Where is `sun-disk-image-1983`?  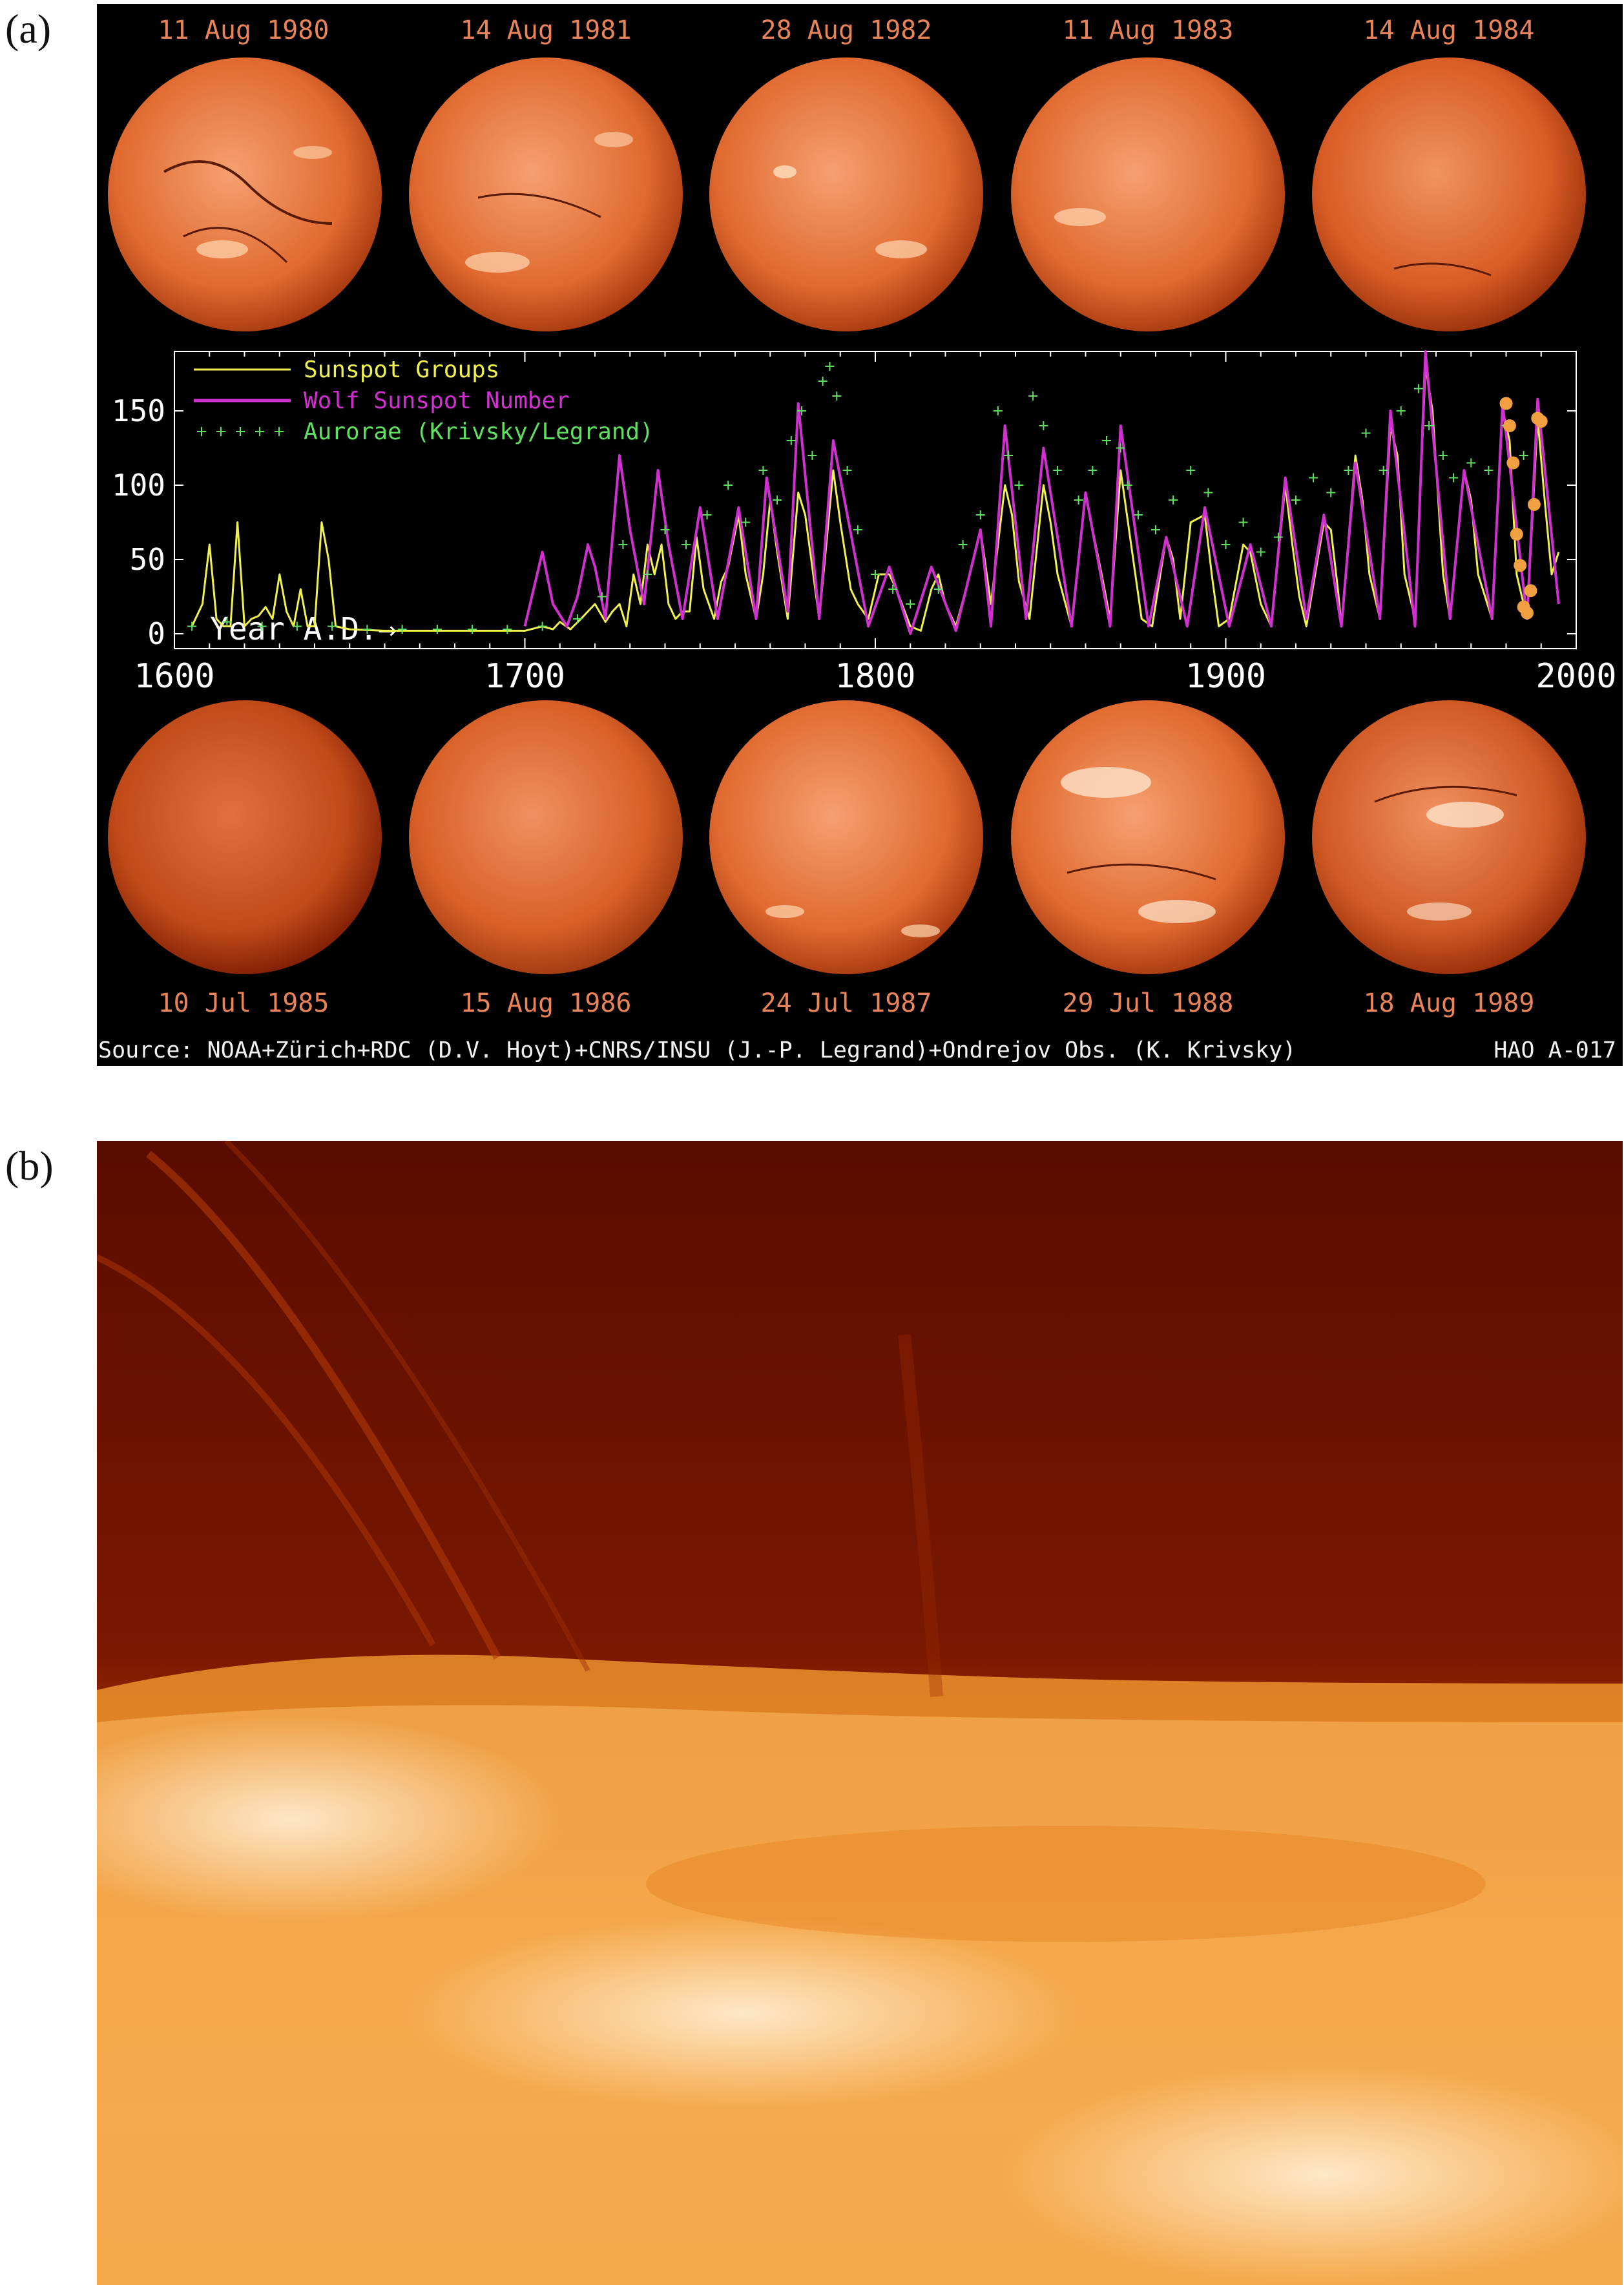
sun-disk-image-1983 is located at coordinates (1148, 194).